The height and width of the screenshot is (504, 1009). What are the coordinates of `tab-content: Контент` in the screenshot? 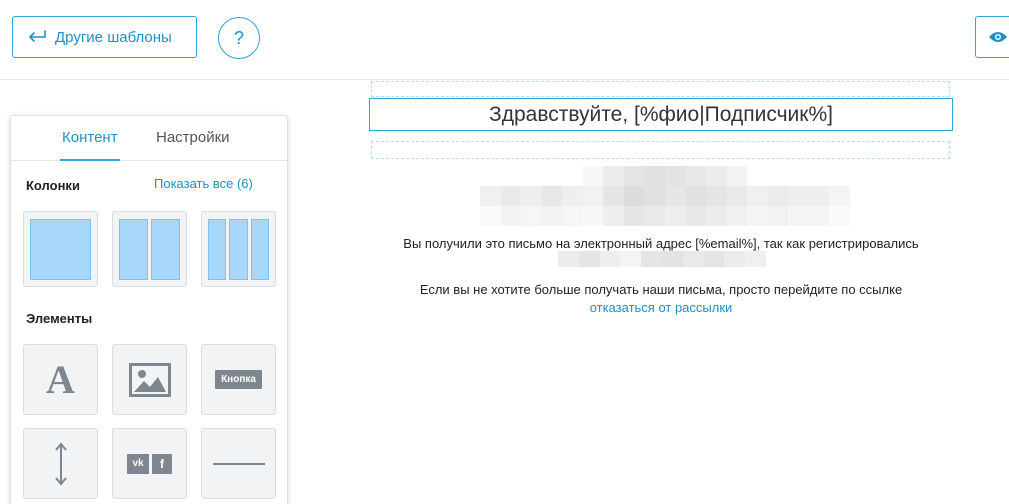 It's located at (90, 145).